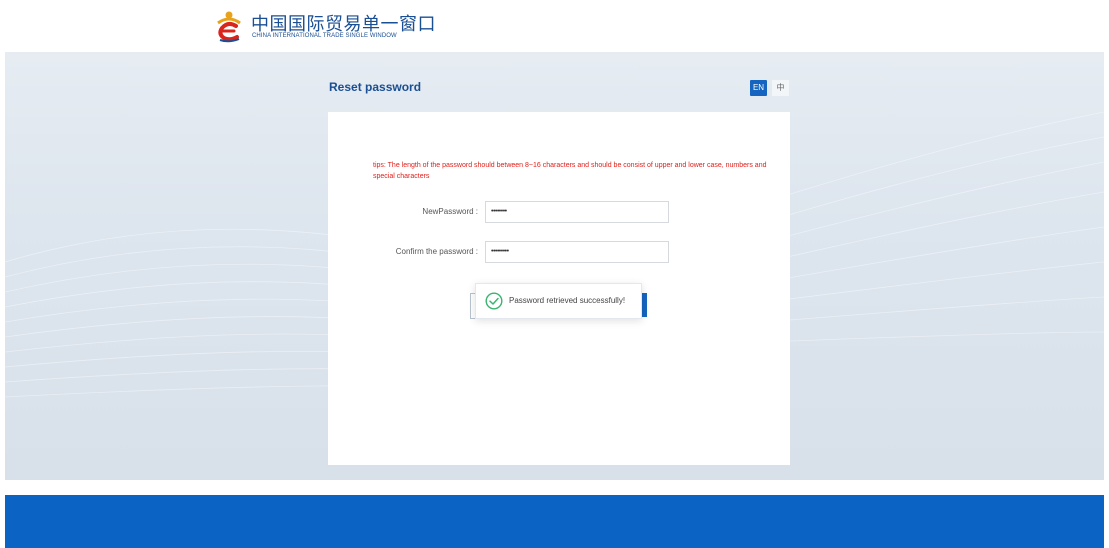 Image resolution: width=1109 pixels, height=548 pixels. I want to click on new-password-label: NewPassword :, so click(450, 211).